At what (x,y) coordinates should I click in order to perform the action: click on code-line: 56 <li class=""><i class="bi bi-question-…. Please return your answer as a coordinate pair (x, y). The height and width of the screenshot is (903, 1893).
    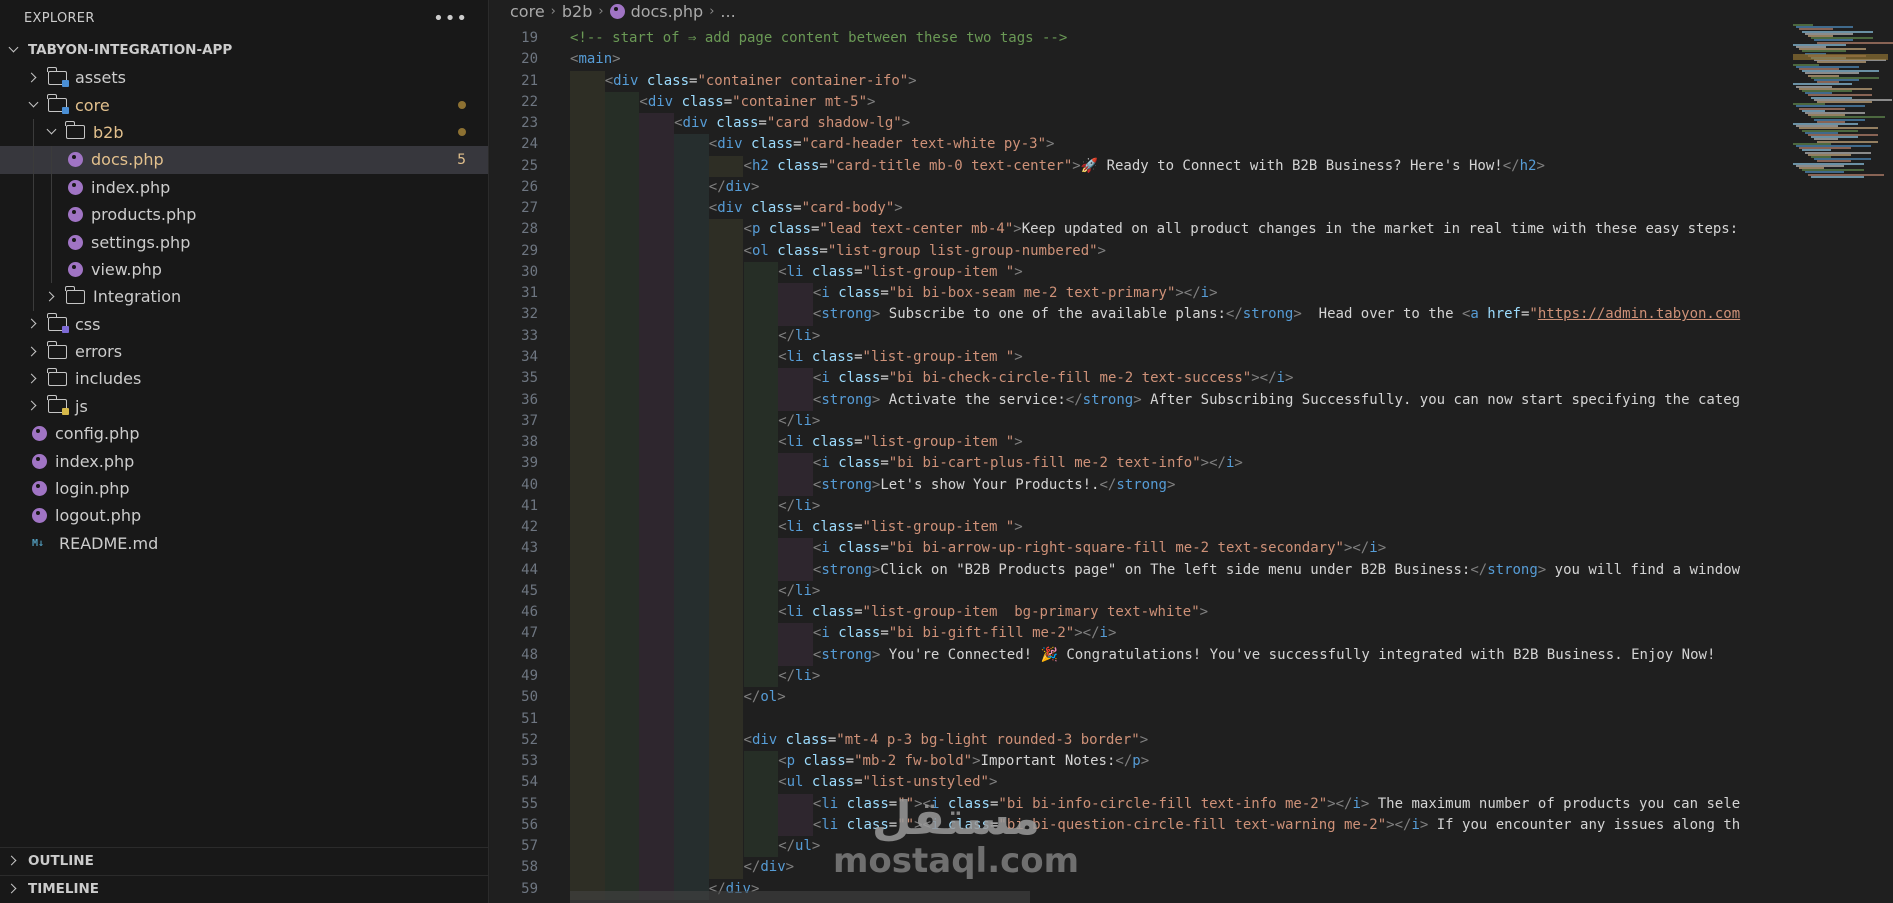
    Looking at the image, I should click on (1135, 825).